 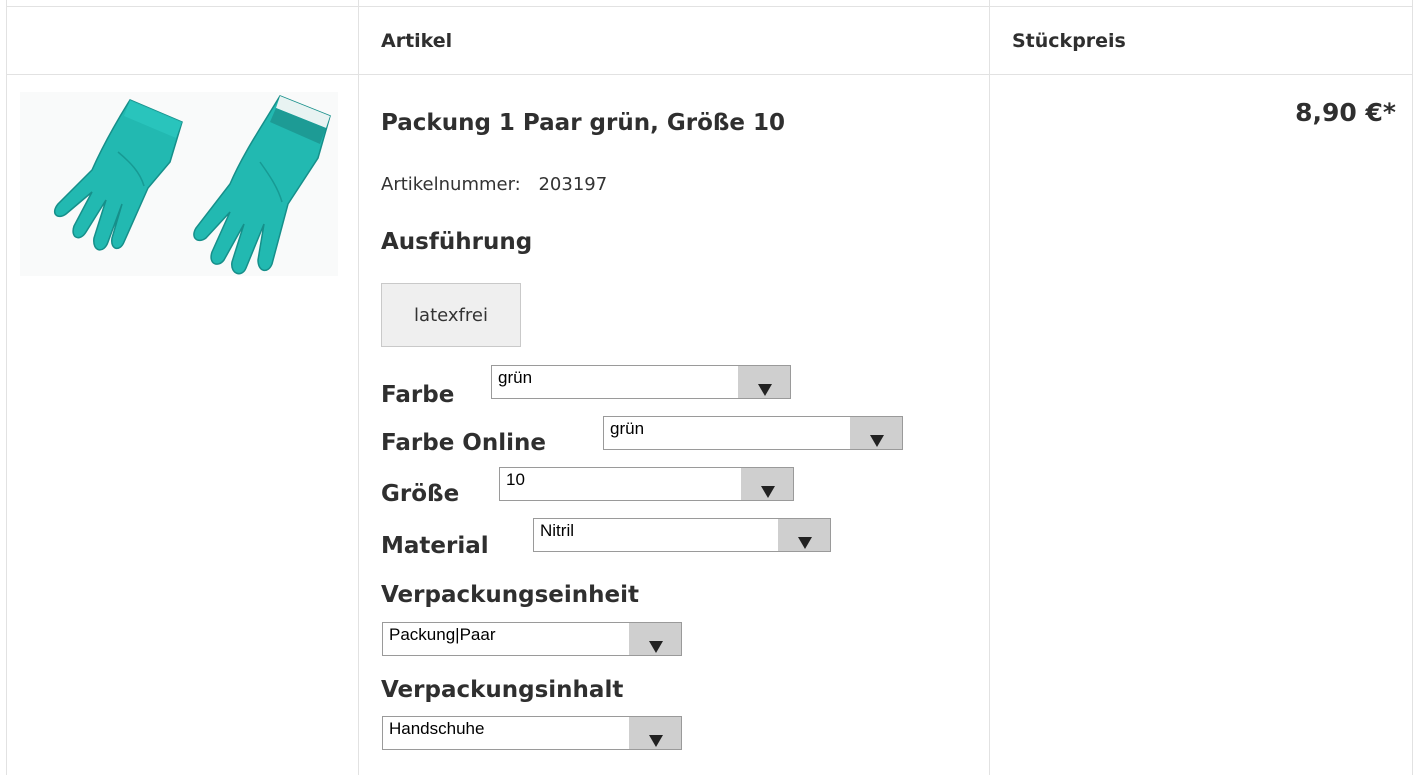 I want to click on groesse-select-value: 10, so click(x=515, y=479).